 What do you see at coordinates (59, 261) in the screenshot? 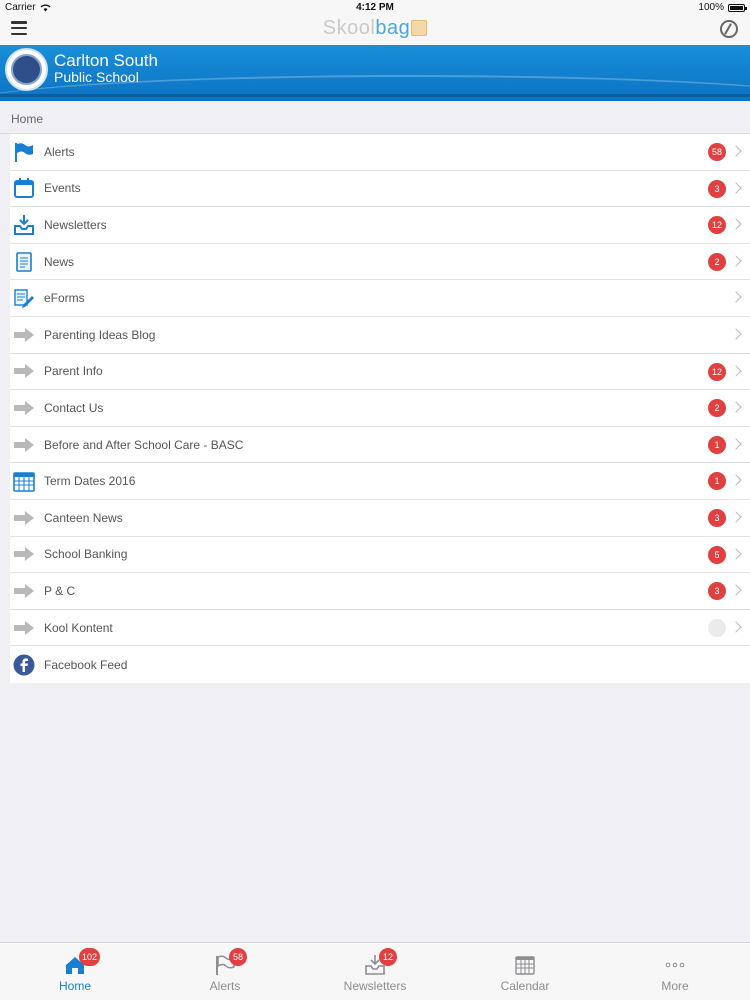
I see `menu-item-label: News` at bounding box center [59, 261].